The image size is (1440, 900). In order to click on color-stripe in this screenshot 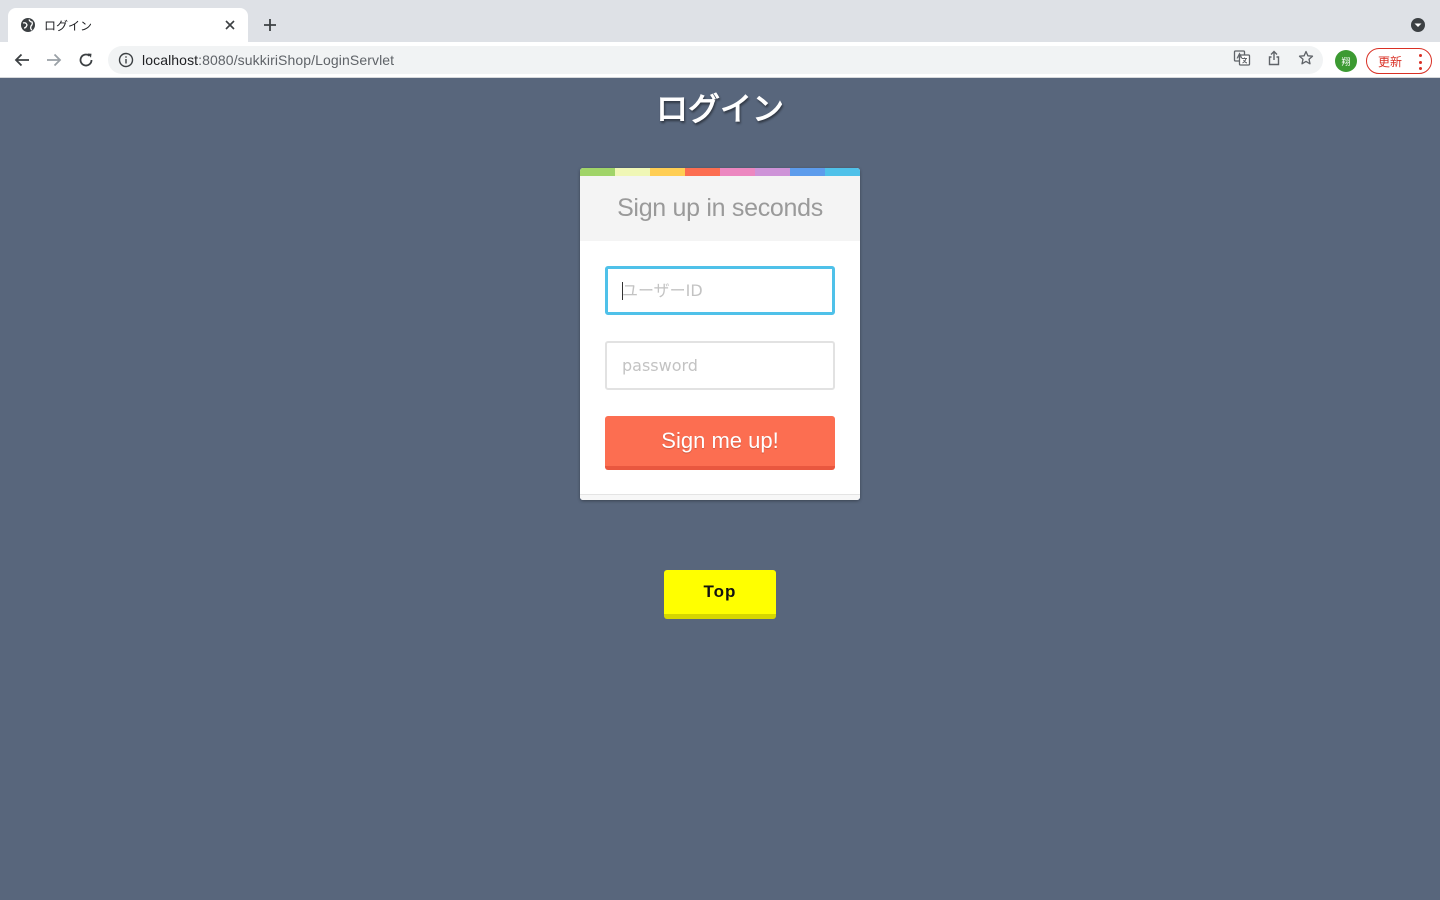, I will do `click(720, 172)`.